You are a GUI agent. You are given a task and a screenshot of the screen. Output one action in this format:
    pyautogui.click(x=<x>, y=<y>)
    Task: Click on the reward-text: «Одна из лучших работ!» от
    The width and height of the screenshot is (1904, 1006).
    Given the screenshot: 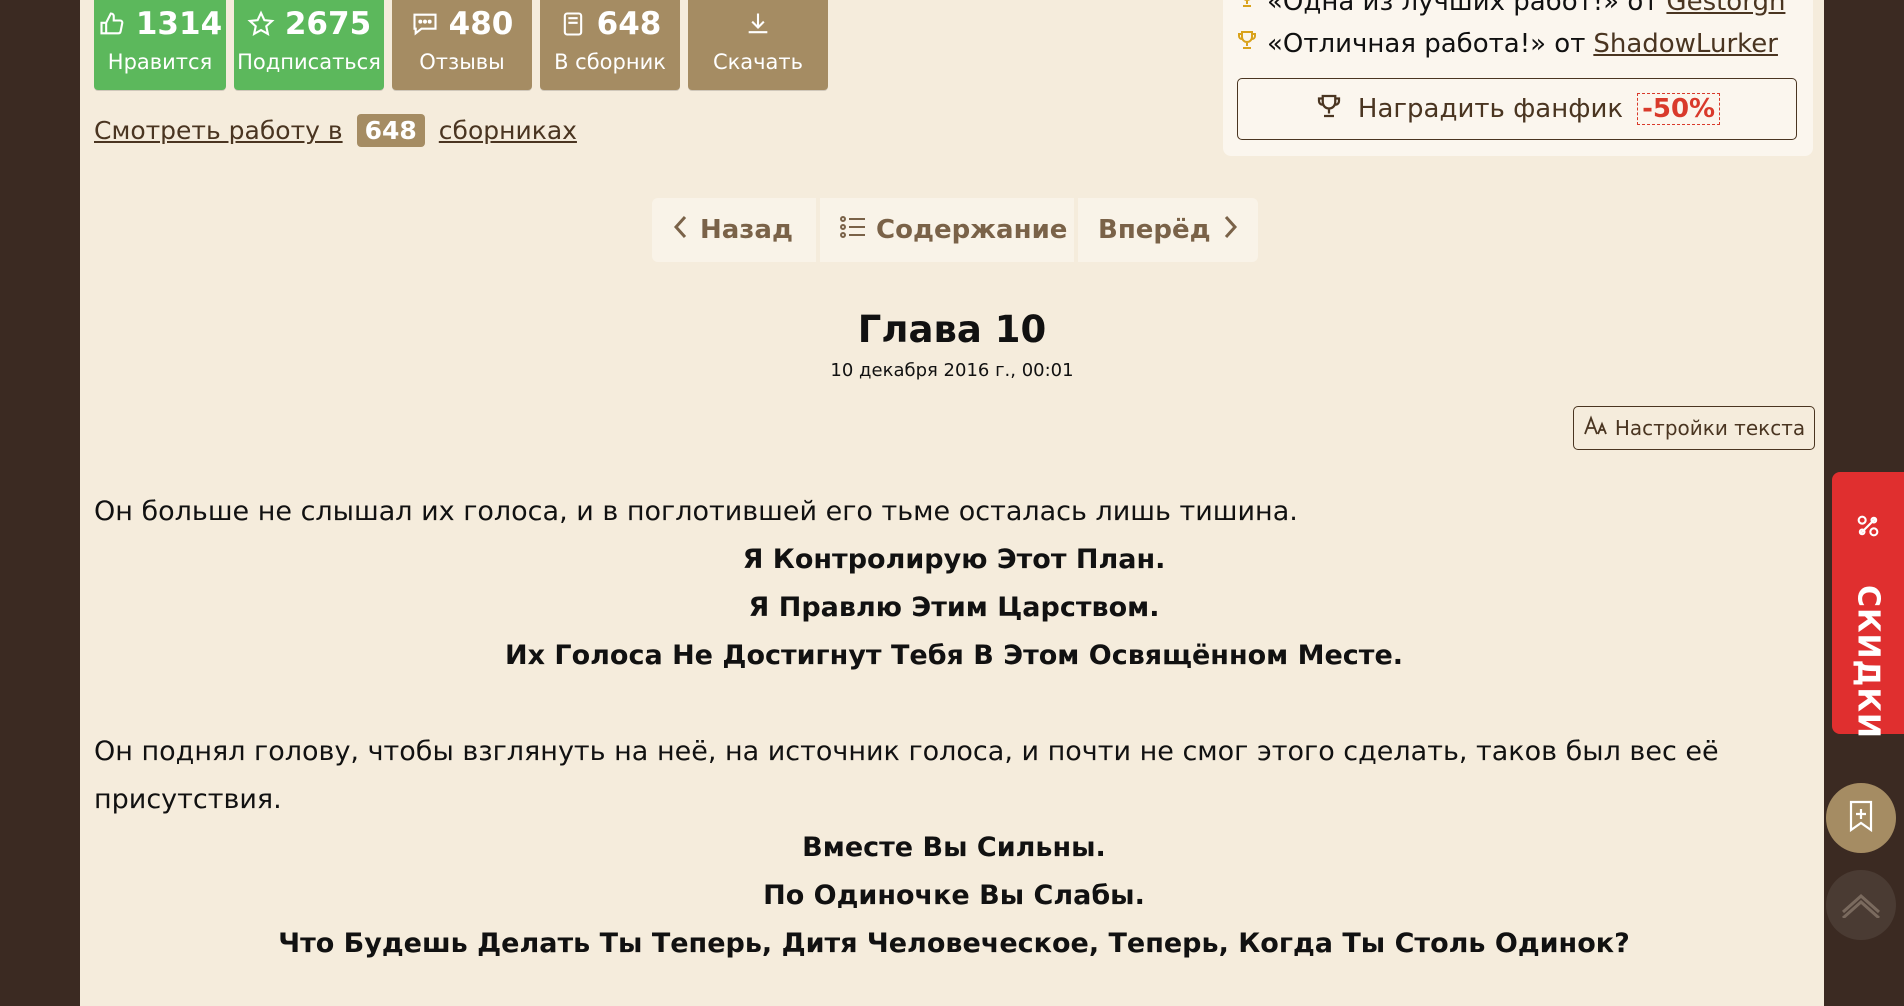 What is the action you would take?
    pyautogui.click(x=1463, y=8)
    